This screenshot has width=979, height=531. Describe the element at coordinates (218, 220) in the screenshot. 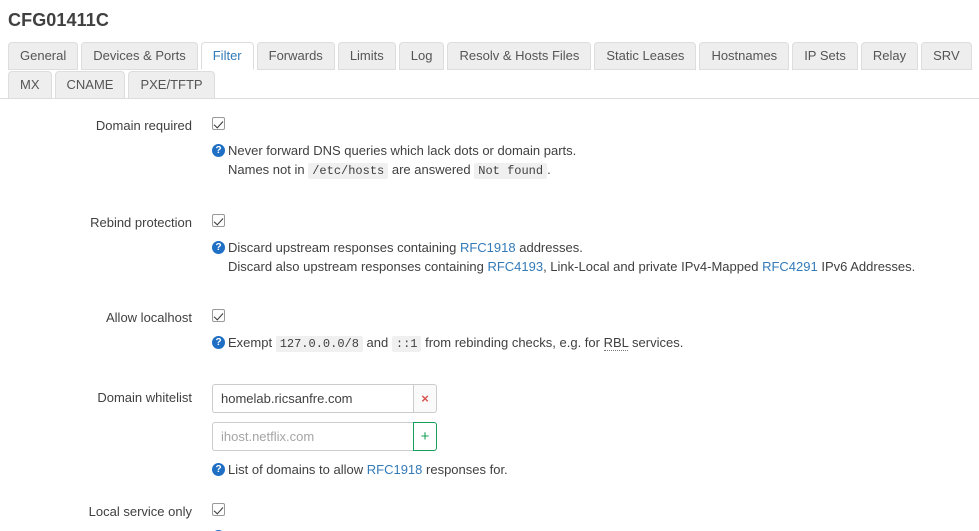

I see `checkbox-rebind-protection` at that location.